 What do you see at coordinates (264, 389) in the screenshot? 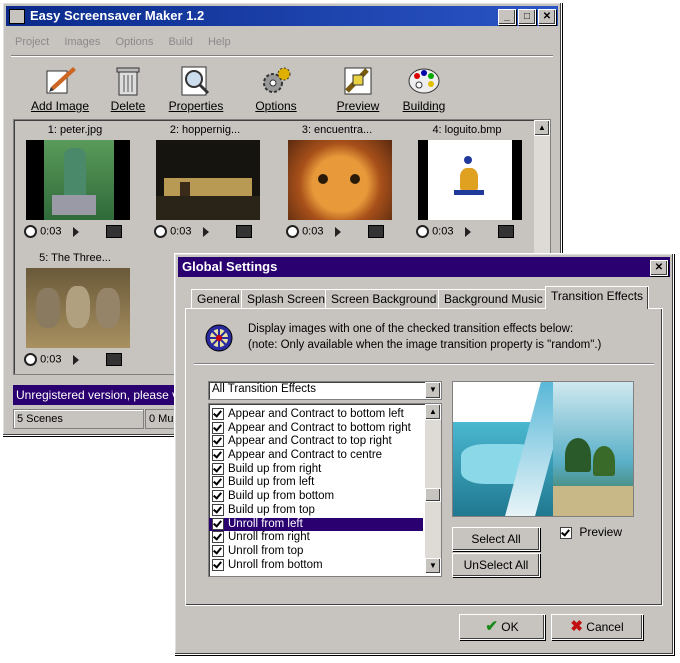
I see `effect-filter-value: All Transition Effects` at bounding box center [264, 389].